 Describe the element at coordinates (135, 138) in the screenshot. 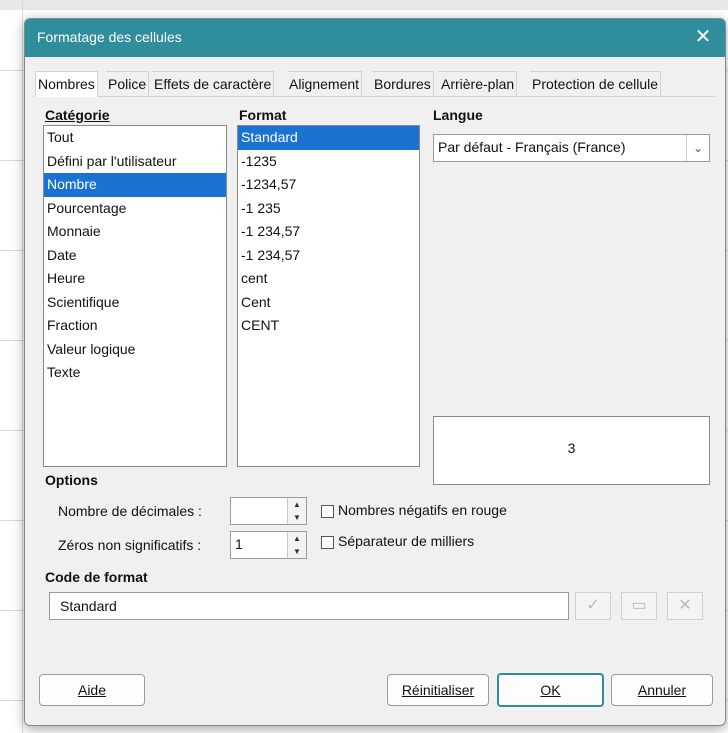

I see `category-item: Tout` at that location.